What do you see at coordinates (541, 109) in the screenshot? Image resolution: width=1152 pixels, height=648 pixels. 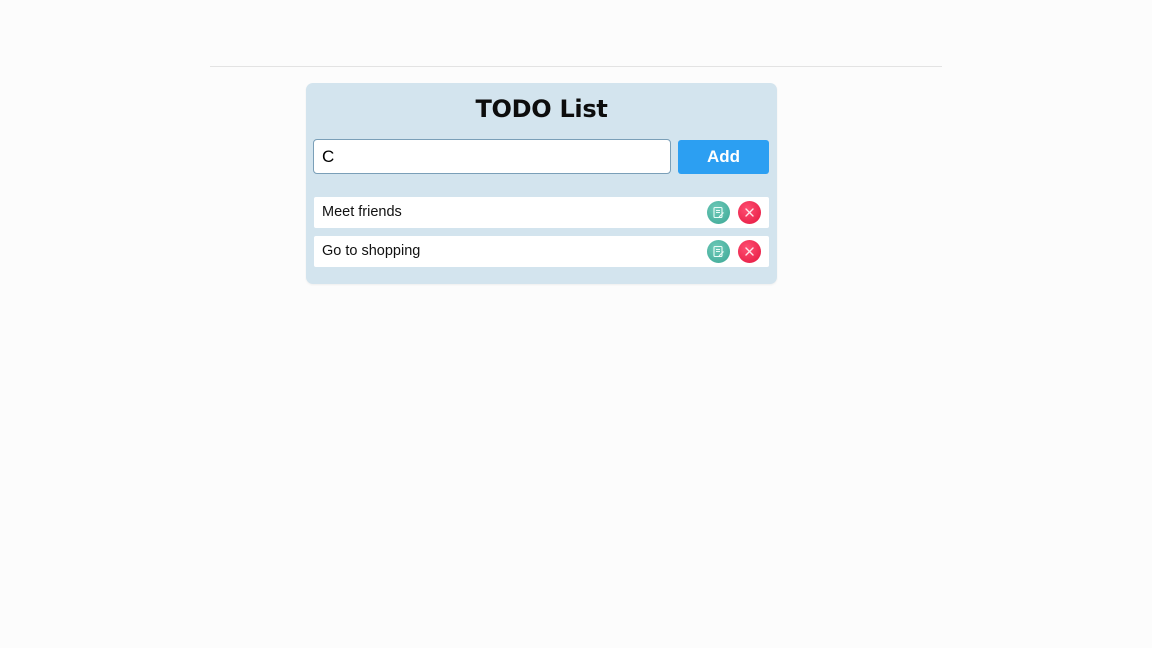 I see `page-title: TODO List` at bounding box center [541, 109].